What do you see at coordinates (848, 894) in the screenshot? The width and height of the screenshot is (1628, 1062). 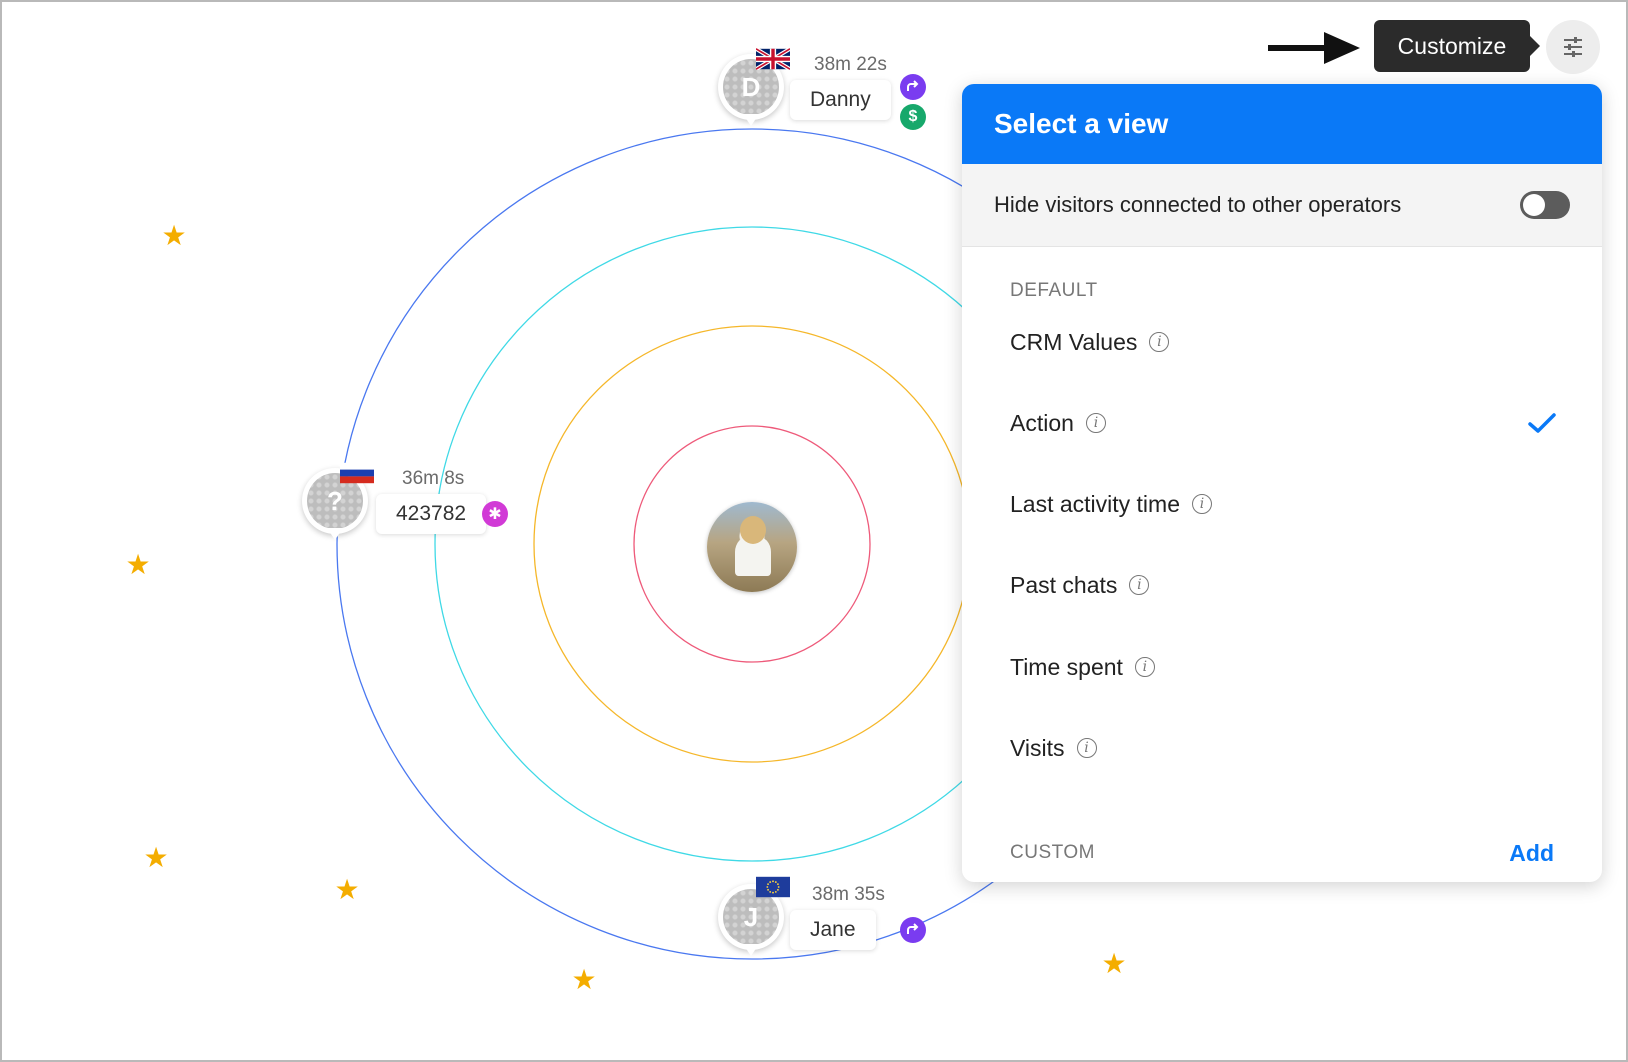 I see `visitor-time: 38m 35s` at bounding box center [848, 894].